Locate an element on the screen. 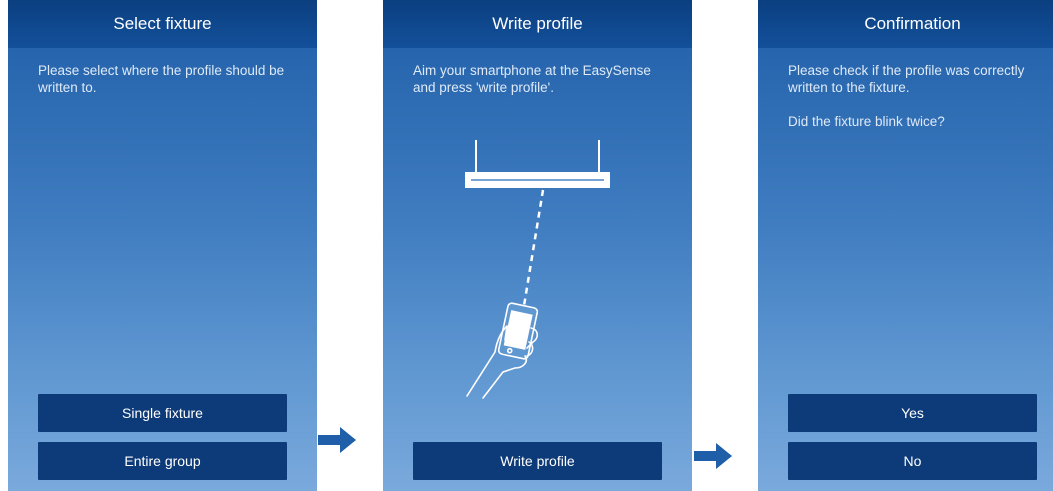  single-fixture-button: Single fixture is located at coordinates (162, 413).